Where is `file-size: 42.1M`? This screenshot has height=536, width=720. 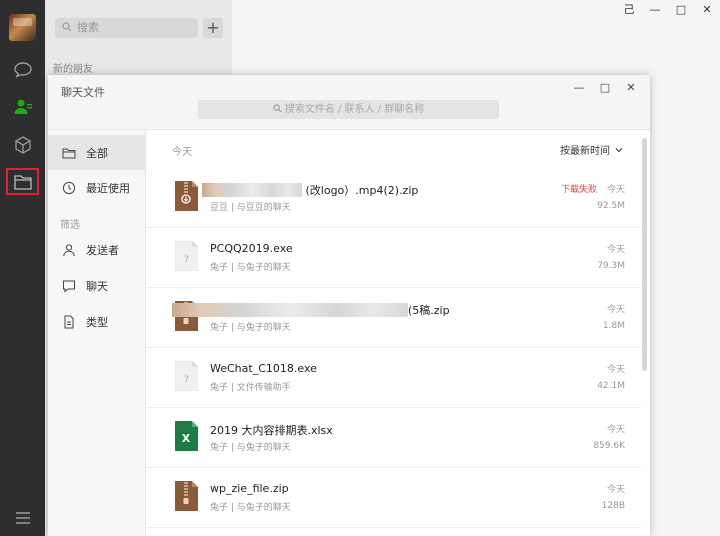
file-size: 42.1M is located at coordinates (611, 386).